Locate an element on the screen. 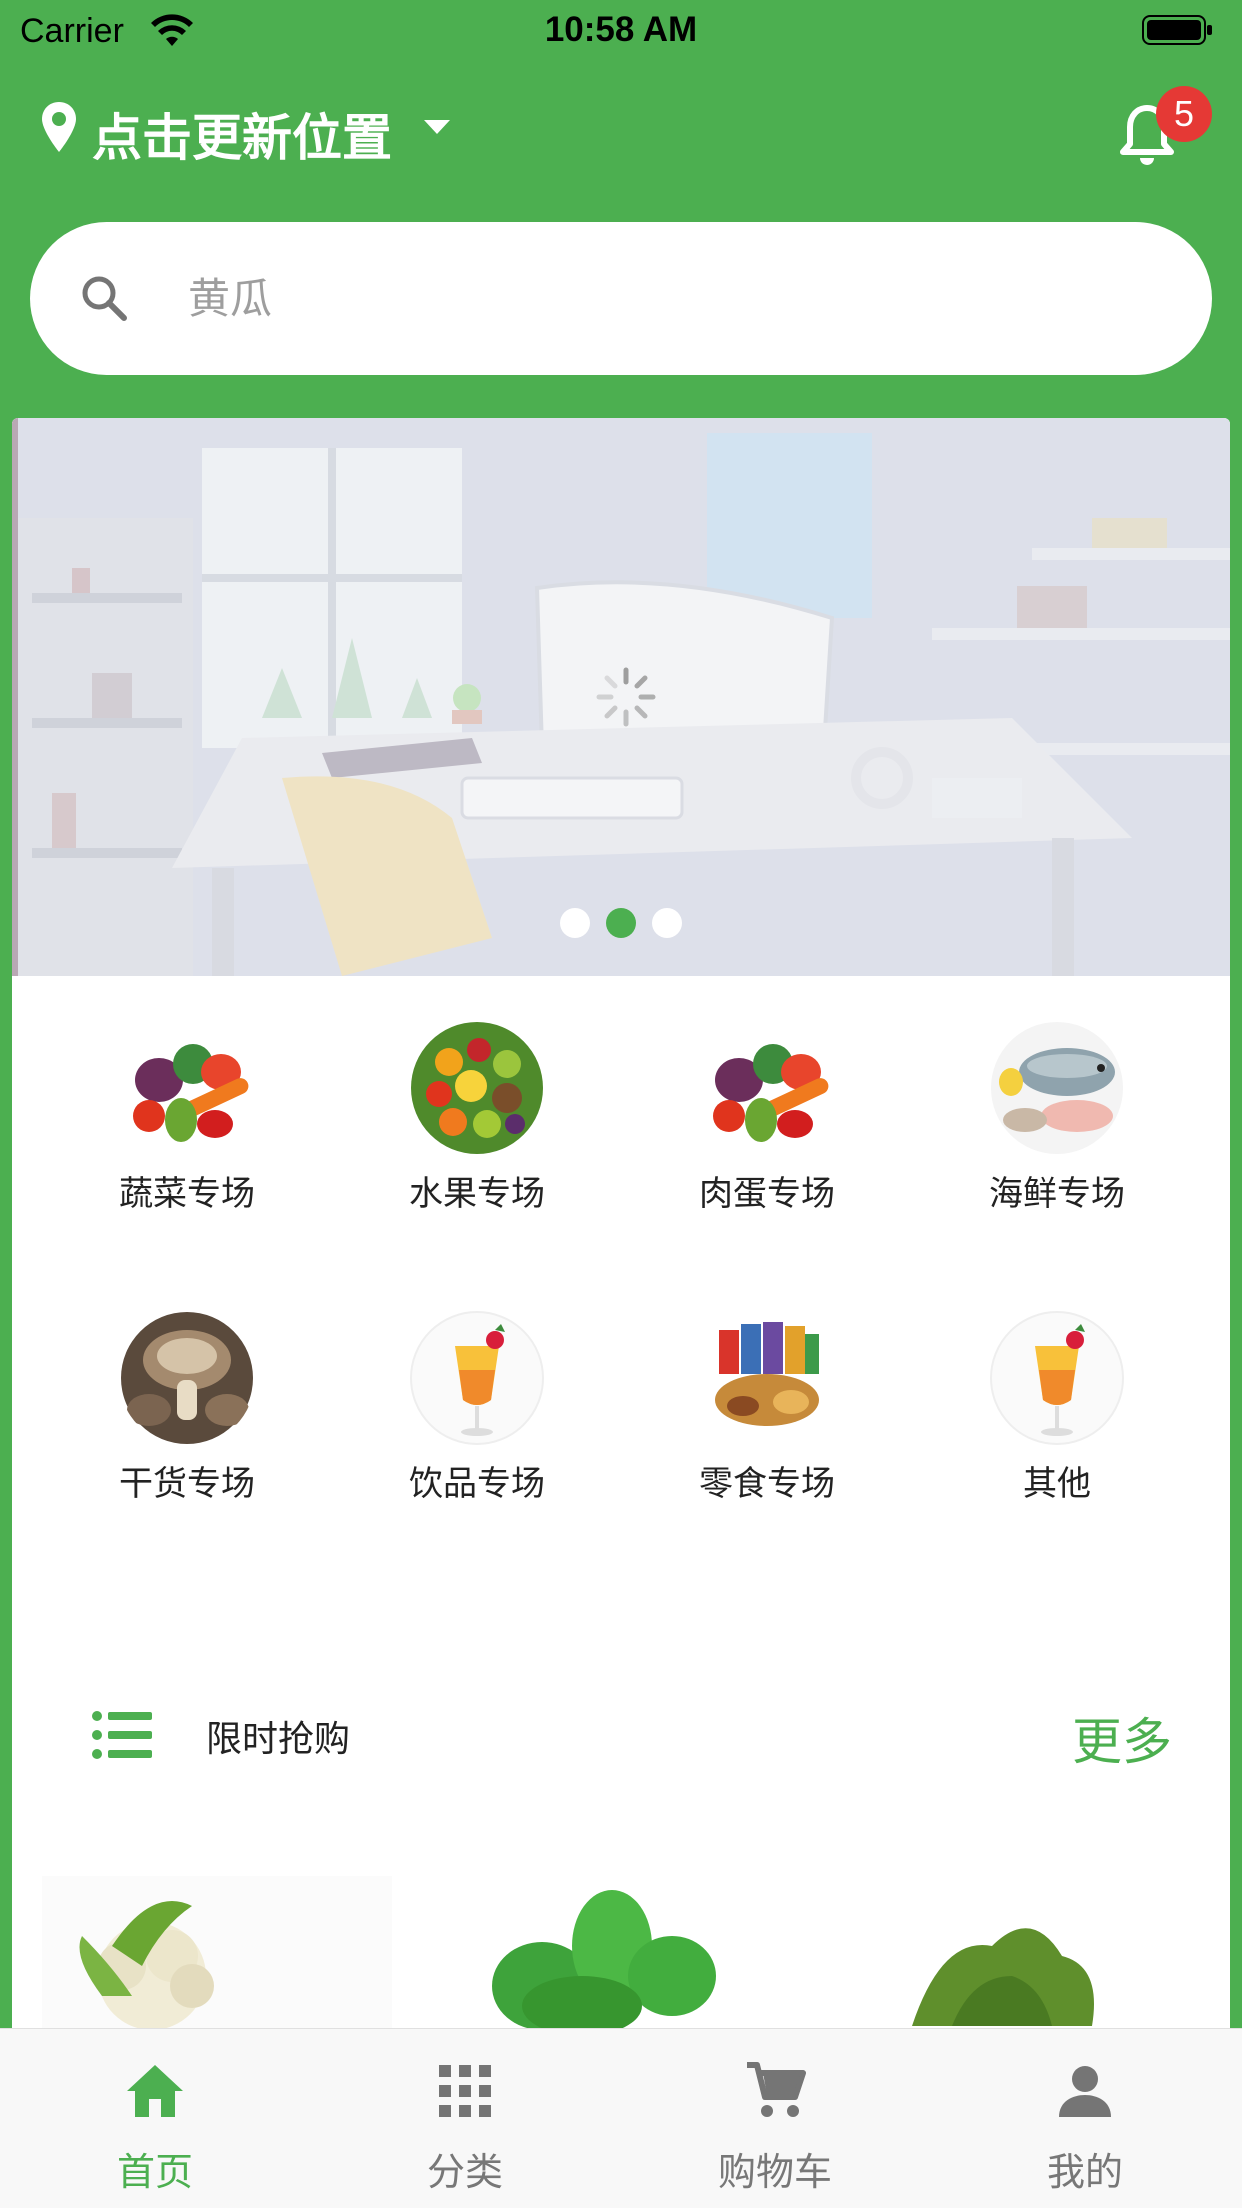 The image size is (1242, 2208). location-pin-icon is located at coordinates (59, 127).